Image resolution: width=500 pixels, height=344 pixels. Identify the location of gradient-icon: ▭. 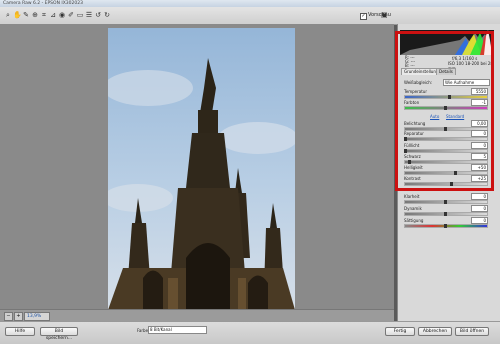
(80, 15).